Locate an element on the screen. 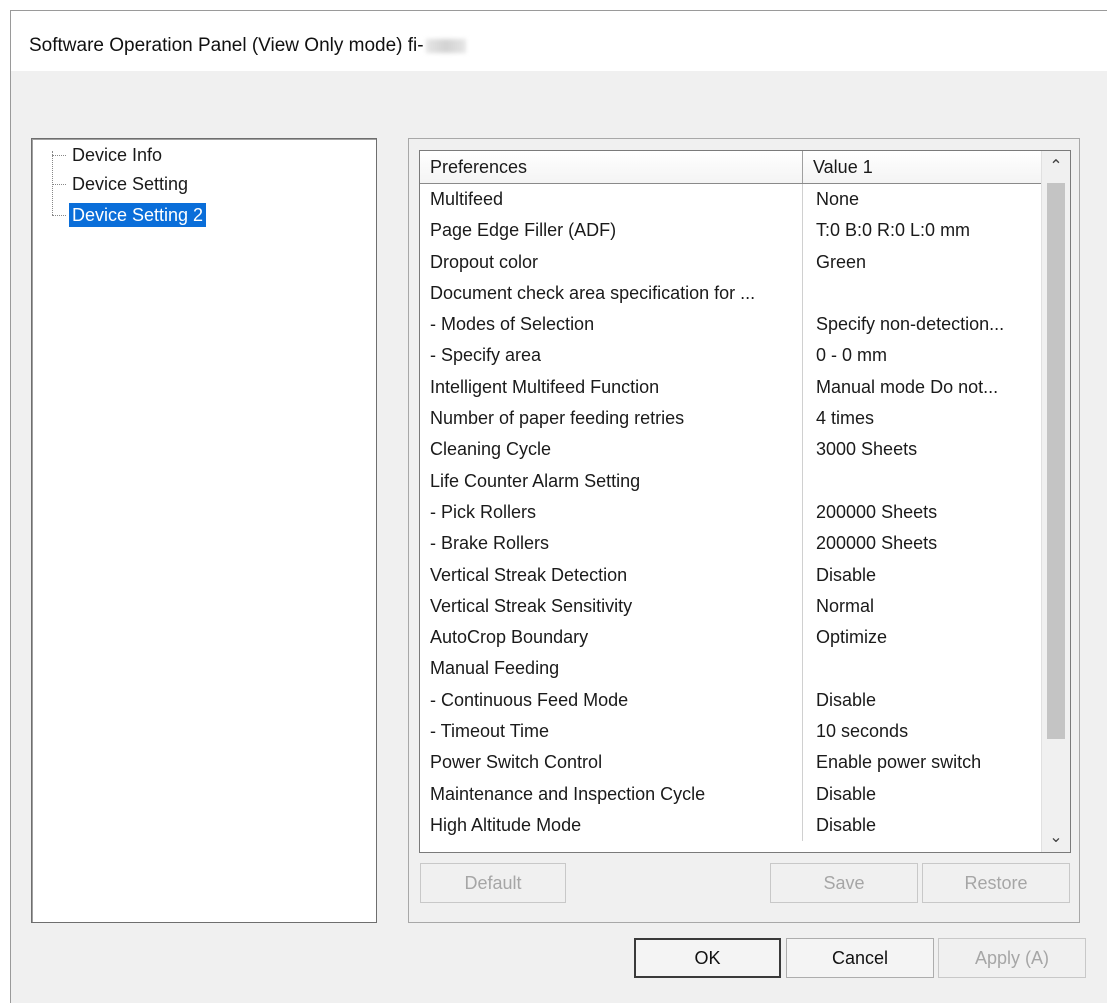 This screenshot has width=1107, height=1003. preference-value-cell: Normal is located at coordinates (922, 606).